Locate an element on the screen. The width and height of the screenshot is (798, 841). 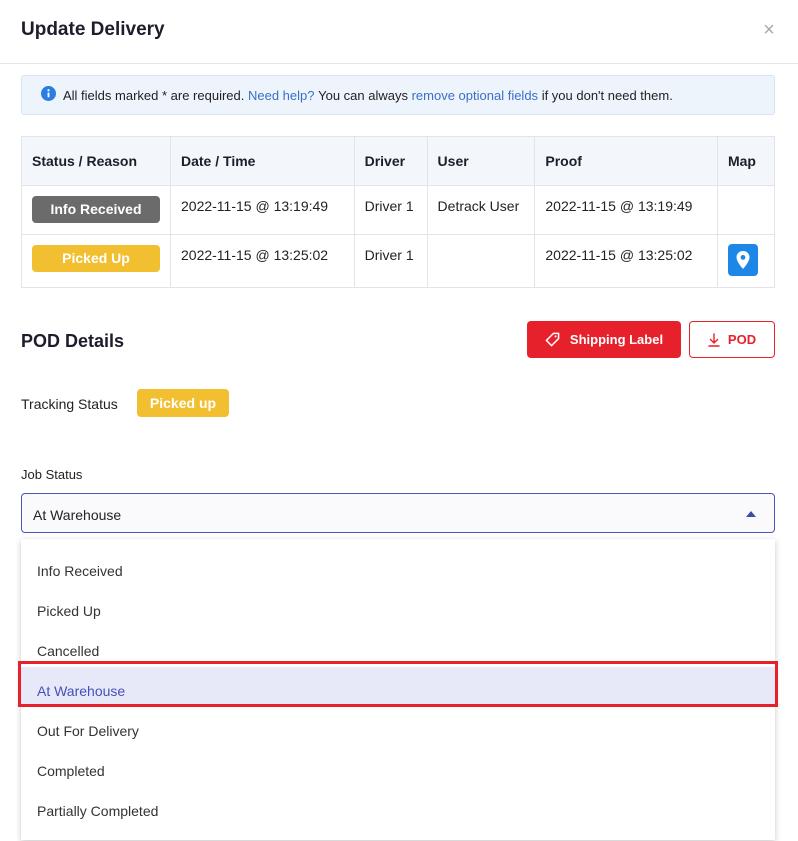
job-status-label: Job Status is located at coordinates (52, 474).